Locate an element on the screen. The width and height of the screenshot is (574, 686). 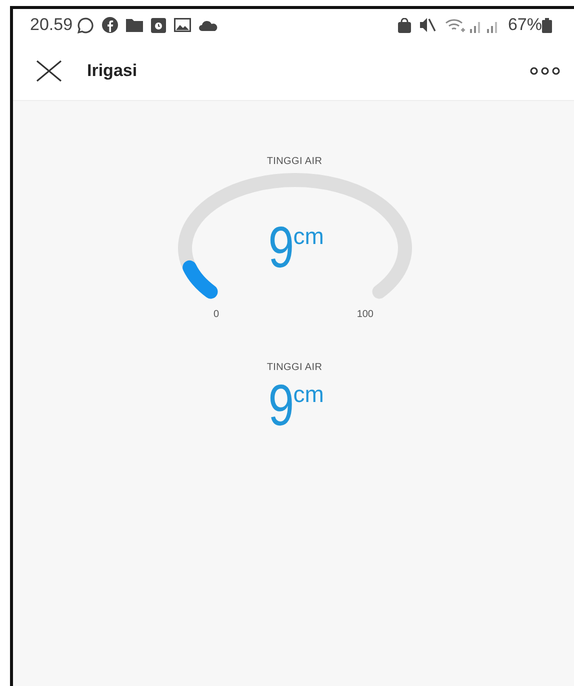
battery-icon is located at coordinates (547, 25).